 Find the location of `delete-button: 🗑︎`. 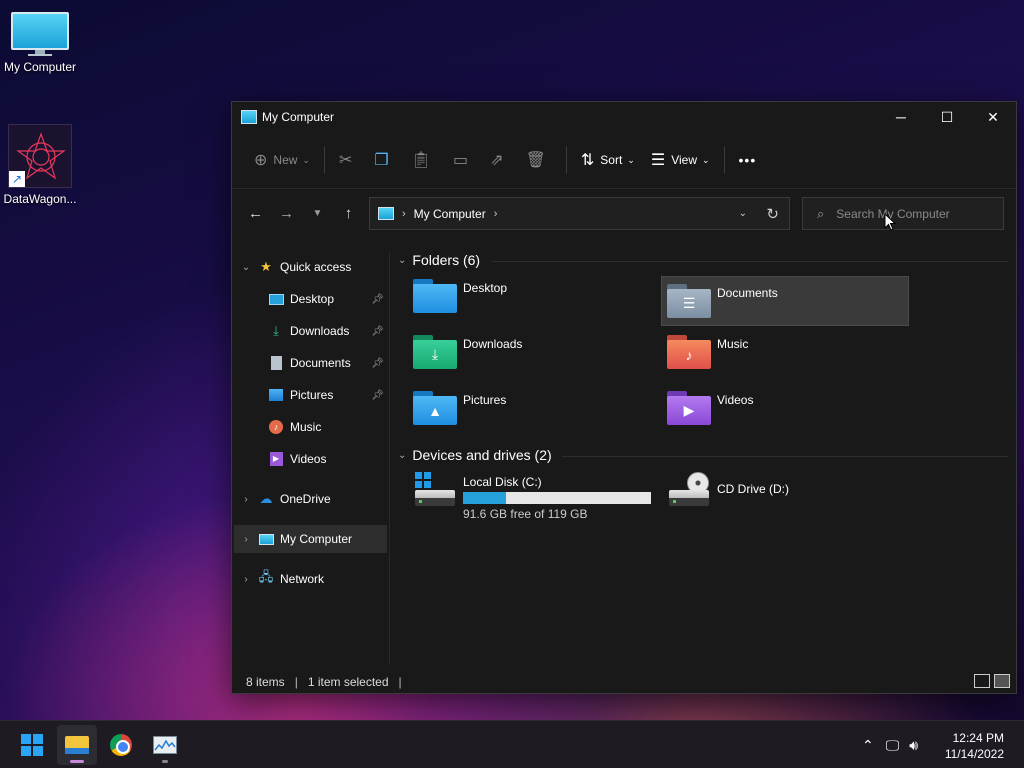

delete-button: 🗑︎ is located at coordinates (539, 160).